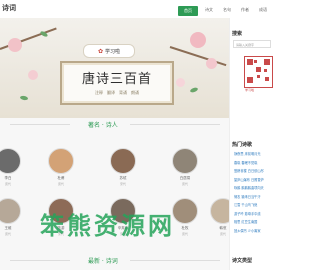  Describe the element at coordinates (250, 90) in the screenshot. I see `qr-label: 学习啦` at that location.